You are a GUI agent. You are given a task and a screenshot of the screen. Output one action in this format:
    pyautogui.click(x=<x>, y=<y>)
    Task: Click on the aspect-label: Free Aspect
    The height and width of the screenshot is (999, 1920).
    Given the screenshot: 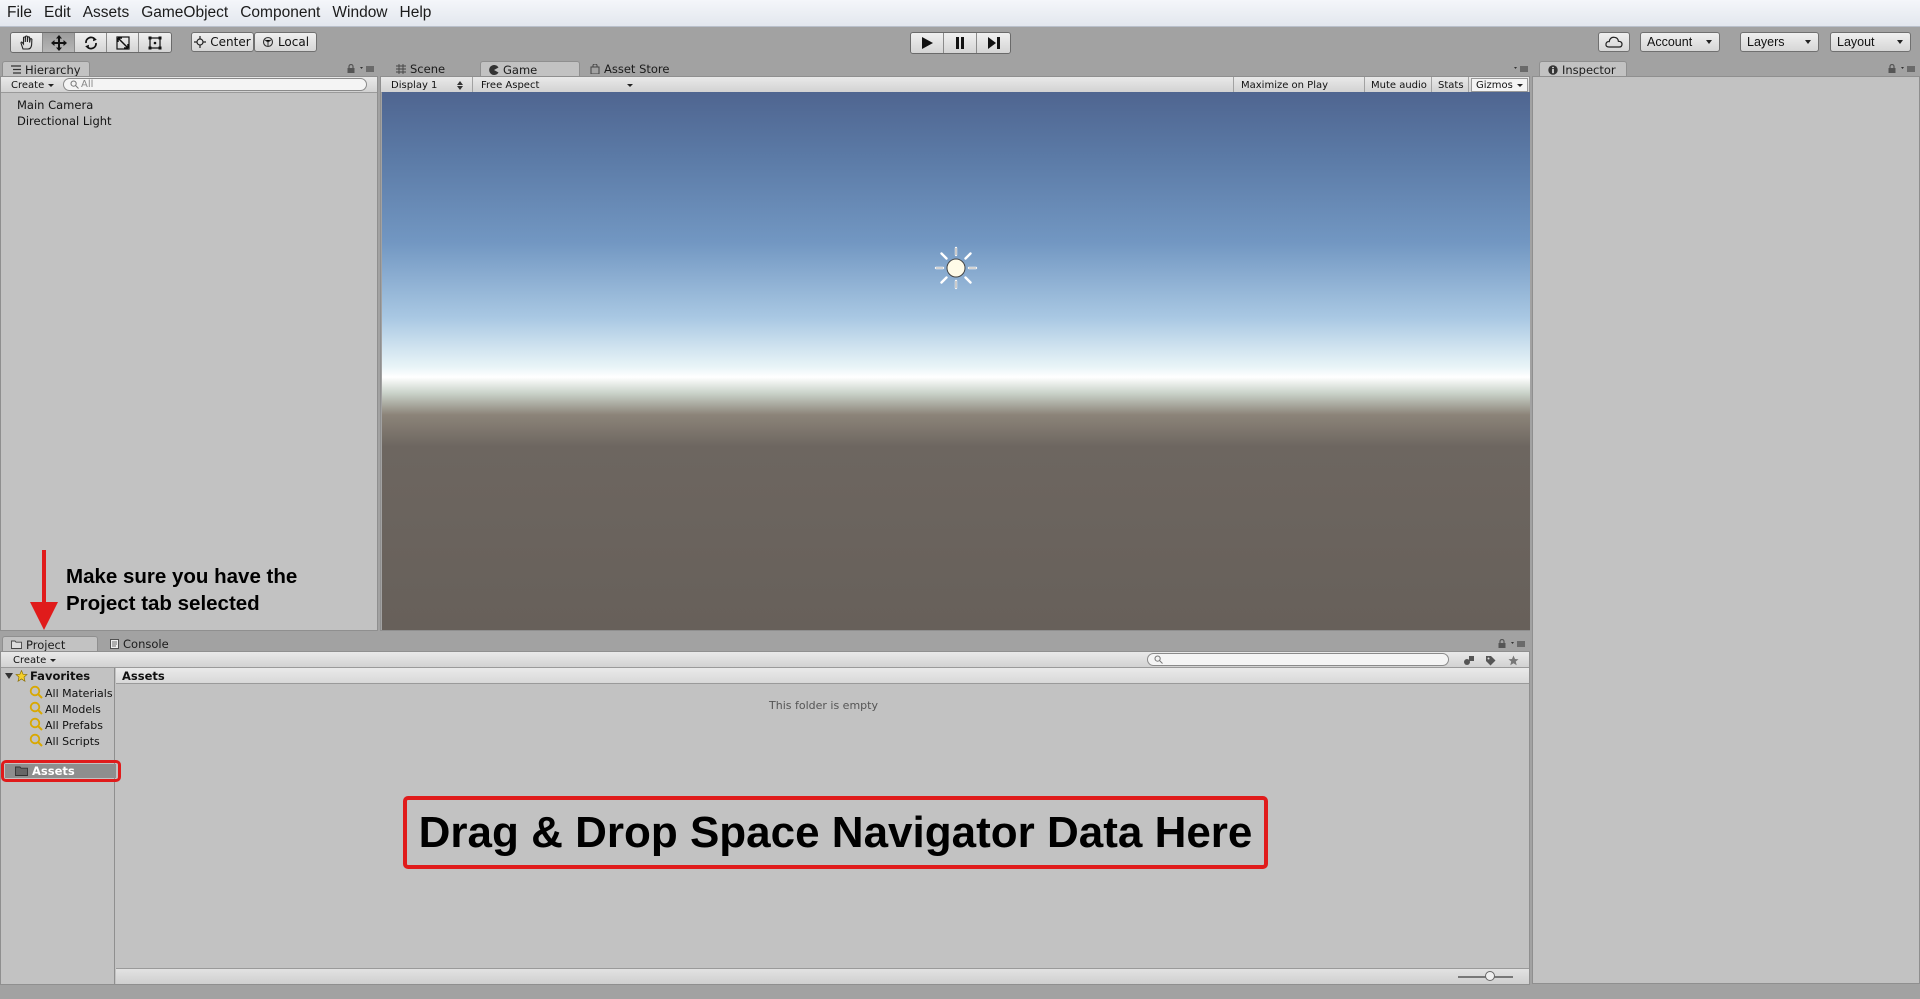 What is the action you would take?
    pyautogui.click(x=510, y=85)
    